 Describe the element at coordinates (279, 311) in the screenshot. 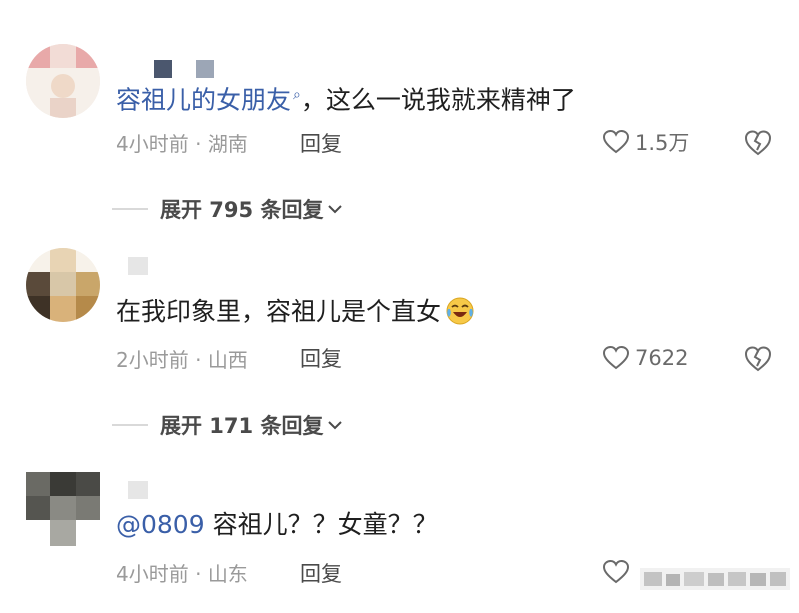

I see `comment-text-body: 在我印象里，容祖儿是个直女` at that location.